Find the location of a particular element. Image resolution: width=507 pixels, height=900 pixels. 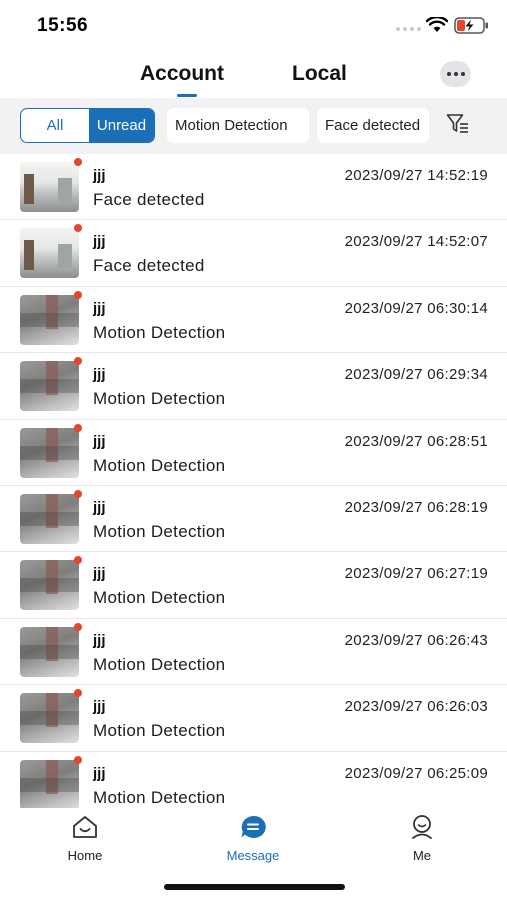

message-row: jjj 2023/09/27 06:26:03 Motion Detection is located at coordinates (253, 718).